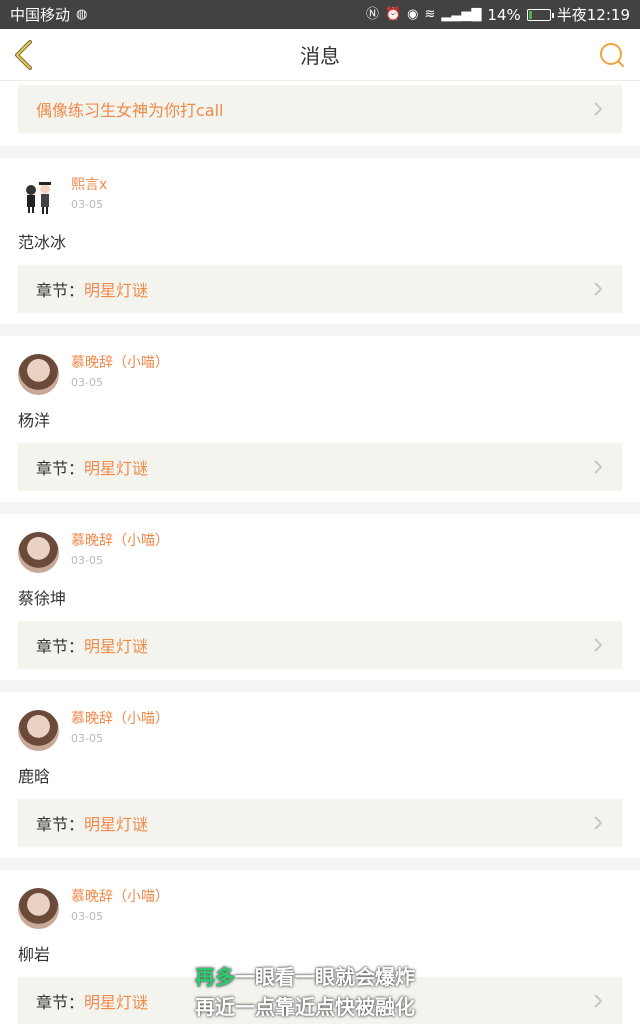 The width and height of the screenshot is (640, 1024). Describe the element at coordinates (215, 977) in the screenshot. I see `lyrics-highlight: 再多` at that location.